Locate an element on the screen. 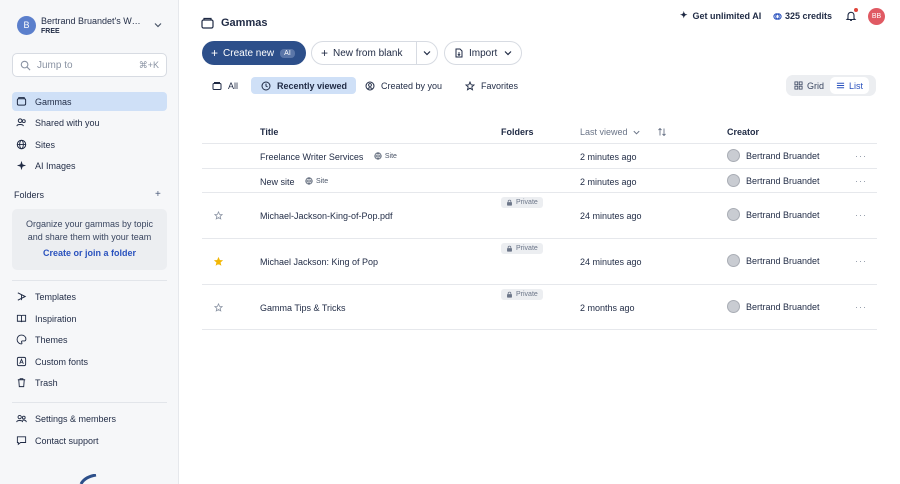  filter-recently-viewed: Recently viewed is located at coordinates (304, 85).